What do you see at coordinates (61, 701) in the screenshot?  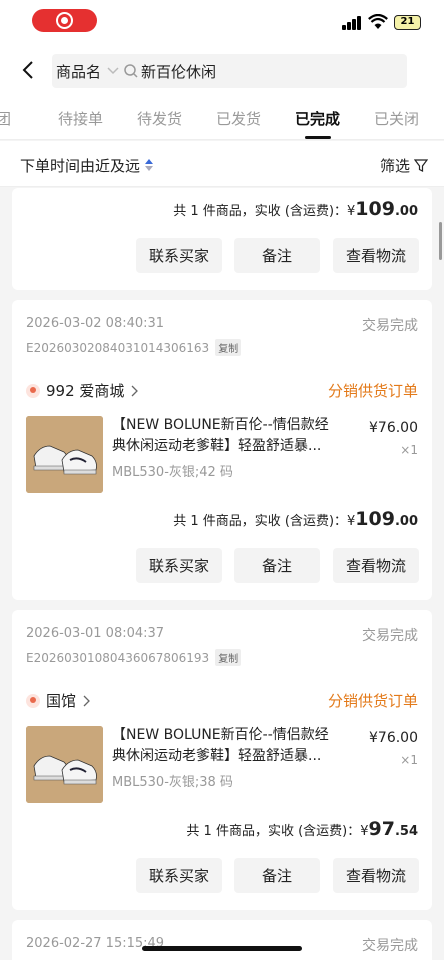 I see `shop-name: 国馆` at bounding box center [61, 701].